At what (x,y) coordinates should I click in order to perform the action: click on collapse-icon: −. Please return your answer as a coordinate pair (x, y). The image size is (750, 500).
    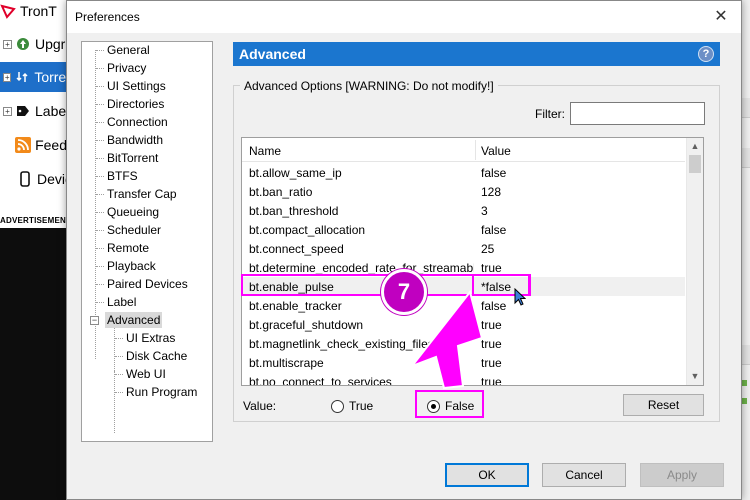
    Looking at the image, I should click on (94, 320).